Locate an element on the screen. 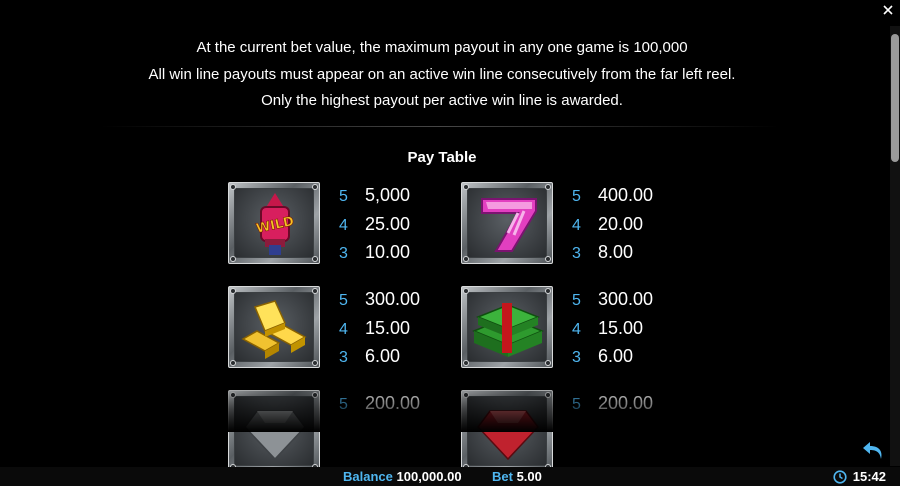 This screenshot has width=900, height=486. symbol-tile-grey-gem is located at coordinates (274, 431).